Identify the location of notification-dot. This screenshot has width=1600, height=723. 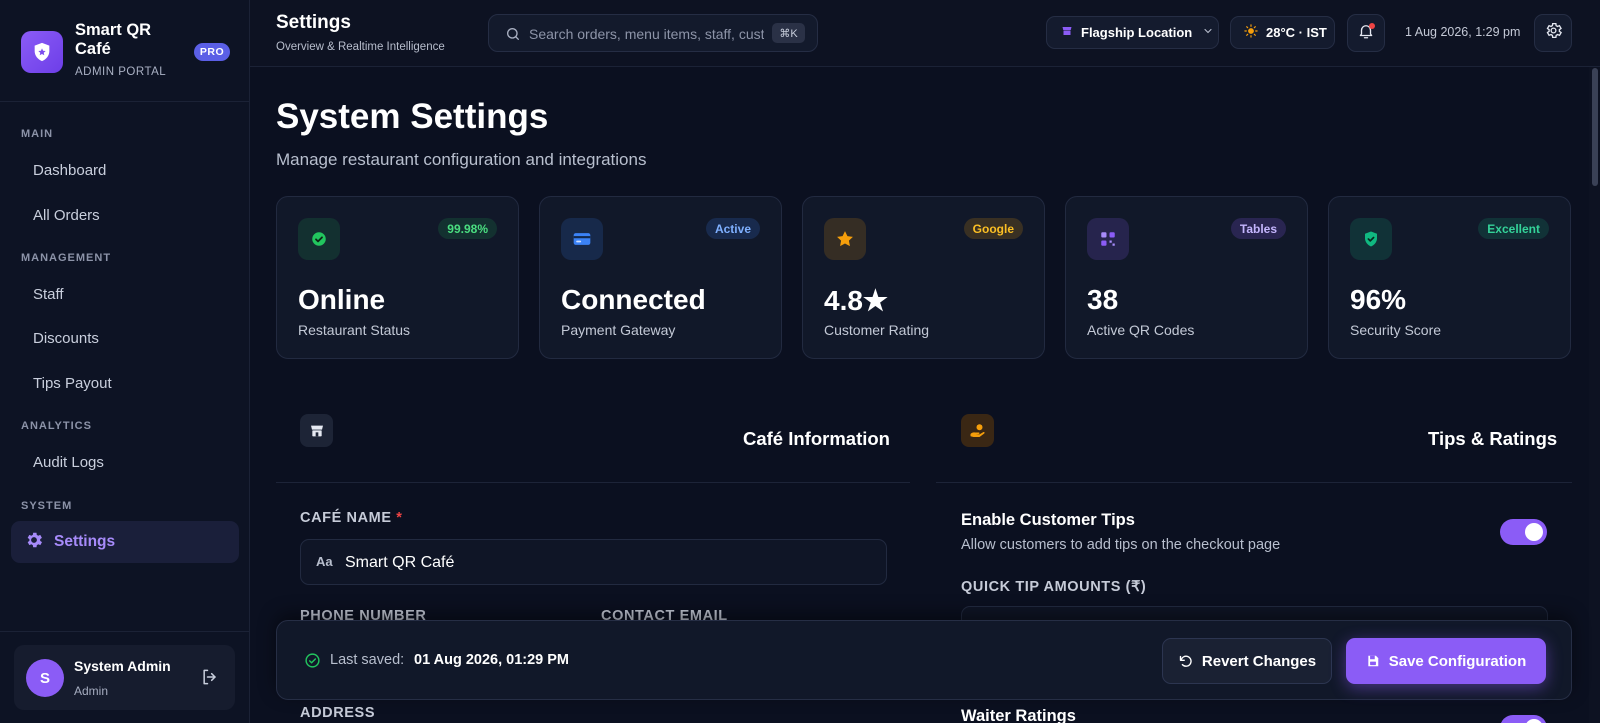
(1372, 26).